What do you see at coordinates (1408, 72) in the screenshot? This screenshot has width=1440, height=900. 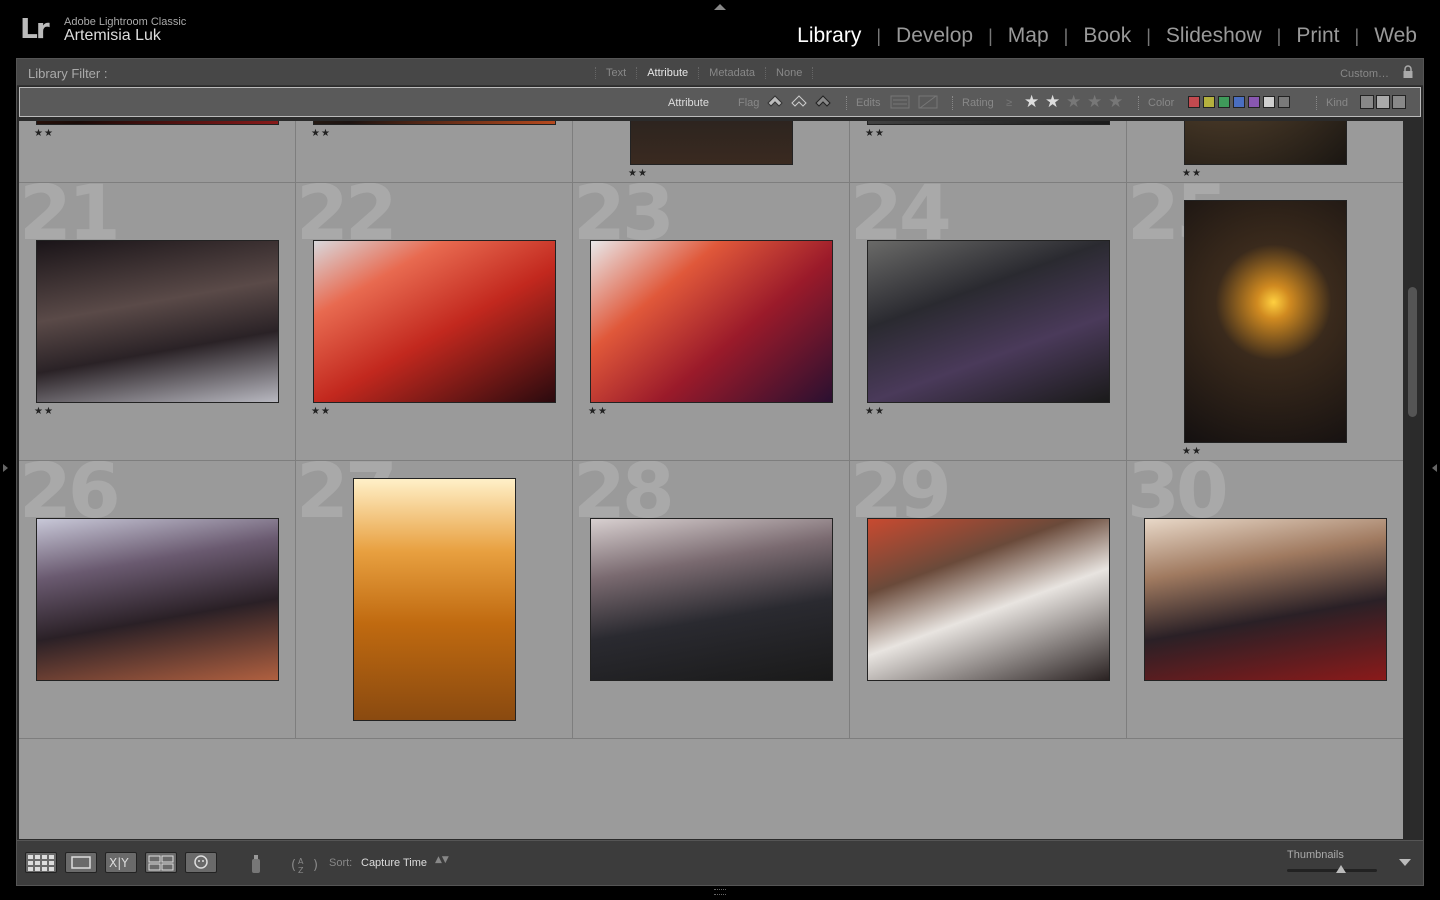 I see `lock-icon` at bounding box center [1408, 72].